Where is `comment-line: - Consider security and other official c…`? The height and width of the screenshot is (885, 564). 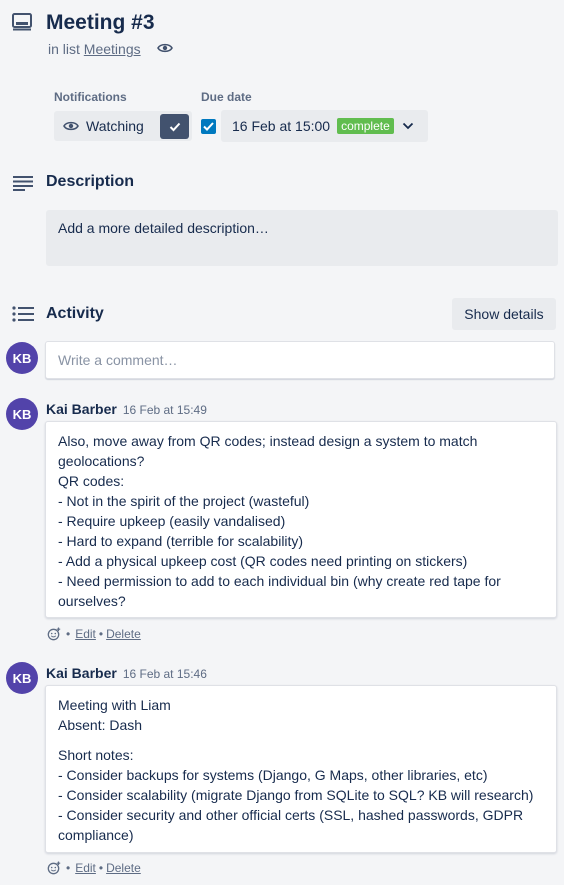
comment-line: - Consider security and other official c… is located at coordinates (291, 825).